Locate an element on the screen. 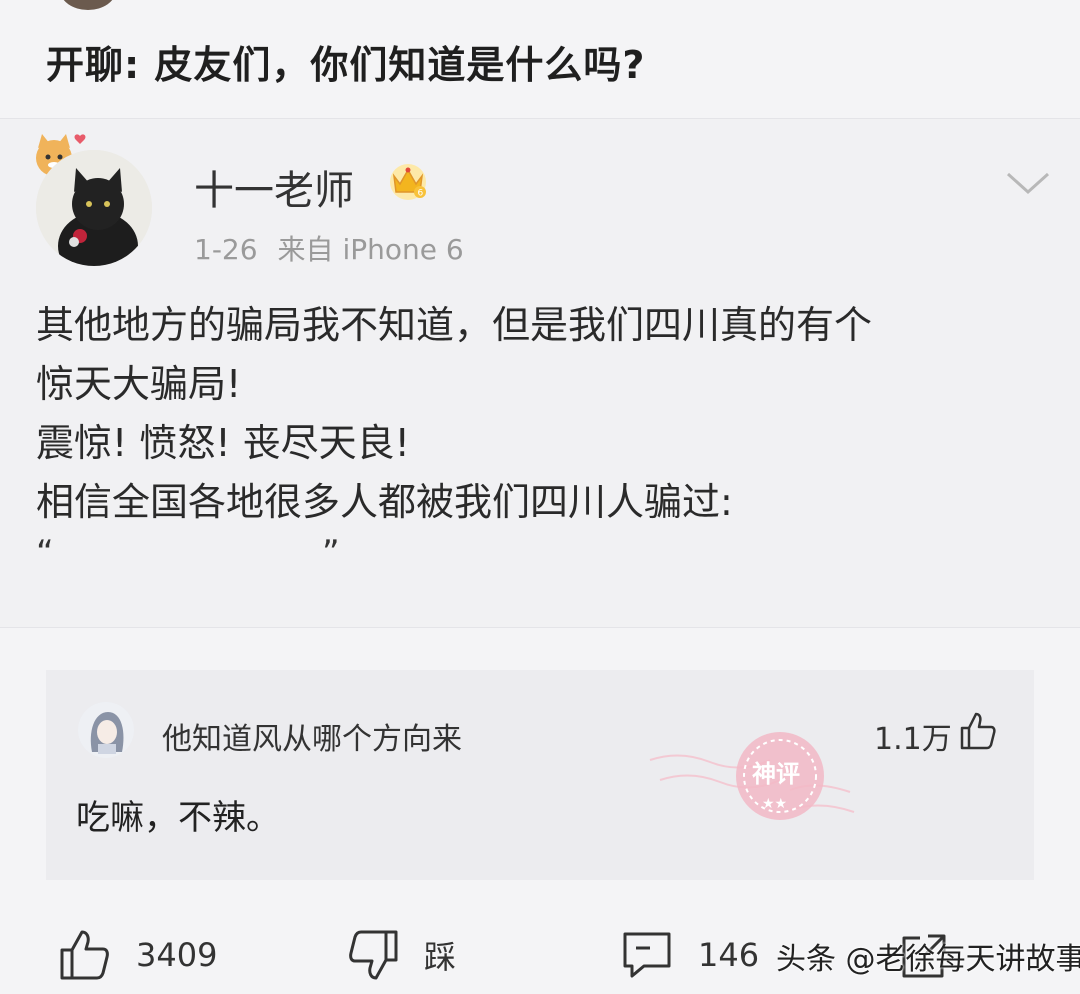 The image size is (1080, 994). previous-avatar is located at coordinates (88, 5).